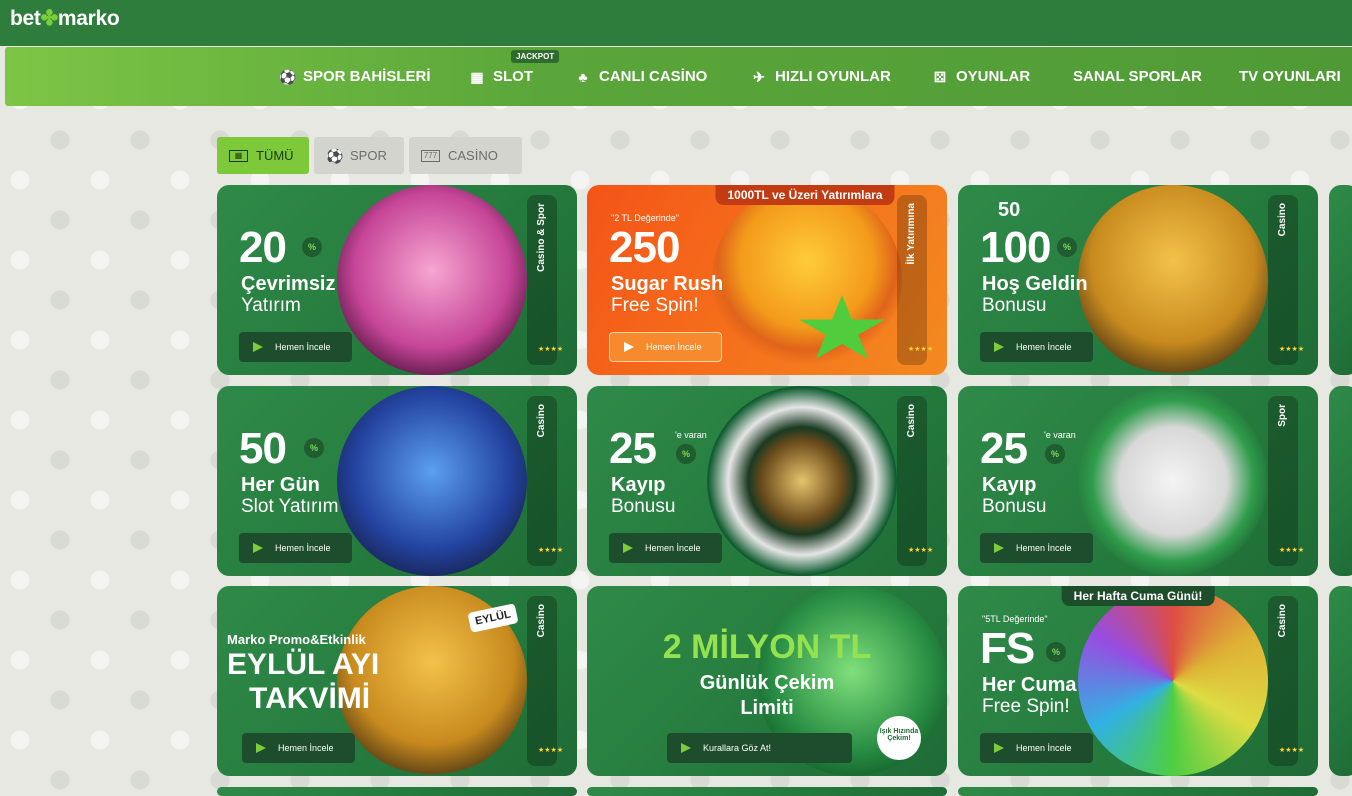  I want to click on fast-withdraw-badge: Işık Hızında Çekim!, so click(899, 738).